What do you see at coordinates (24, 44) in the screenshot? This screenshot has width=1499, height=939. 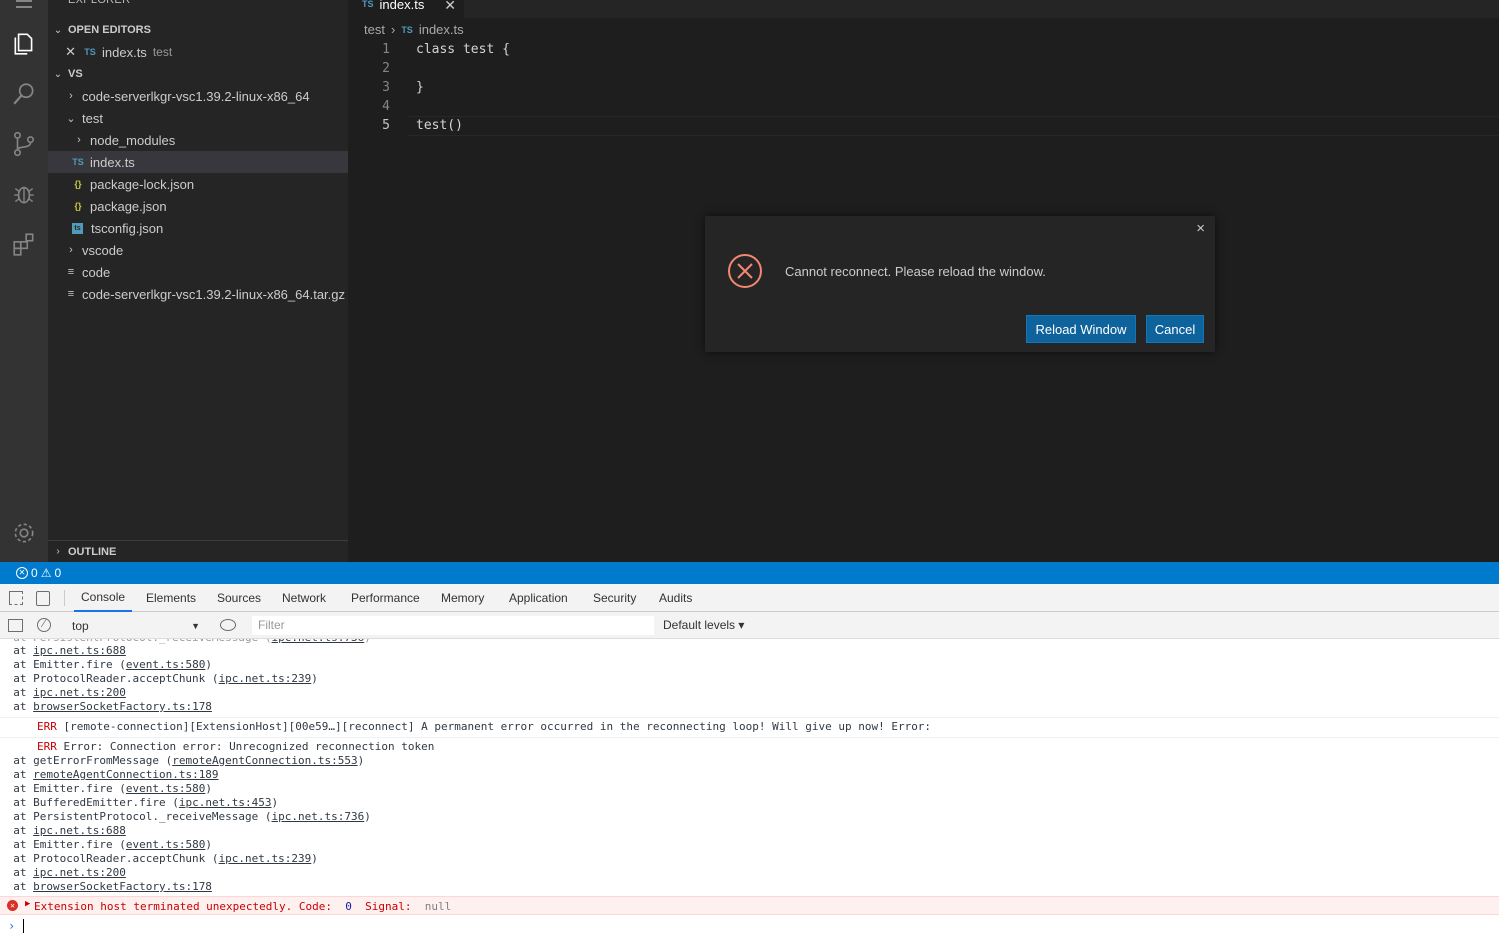 I see `explorer-icon` at bounding box center [24, 44].